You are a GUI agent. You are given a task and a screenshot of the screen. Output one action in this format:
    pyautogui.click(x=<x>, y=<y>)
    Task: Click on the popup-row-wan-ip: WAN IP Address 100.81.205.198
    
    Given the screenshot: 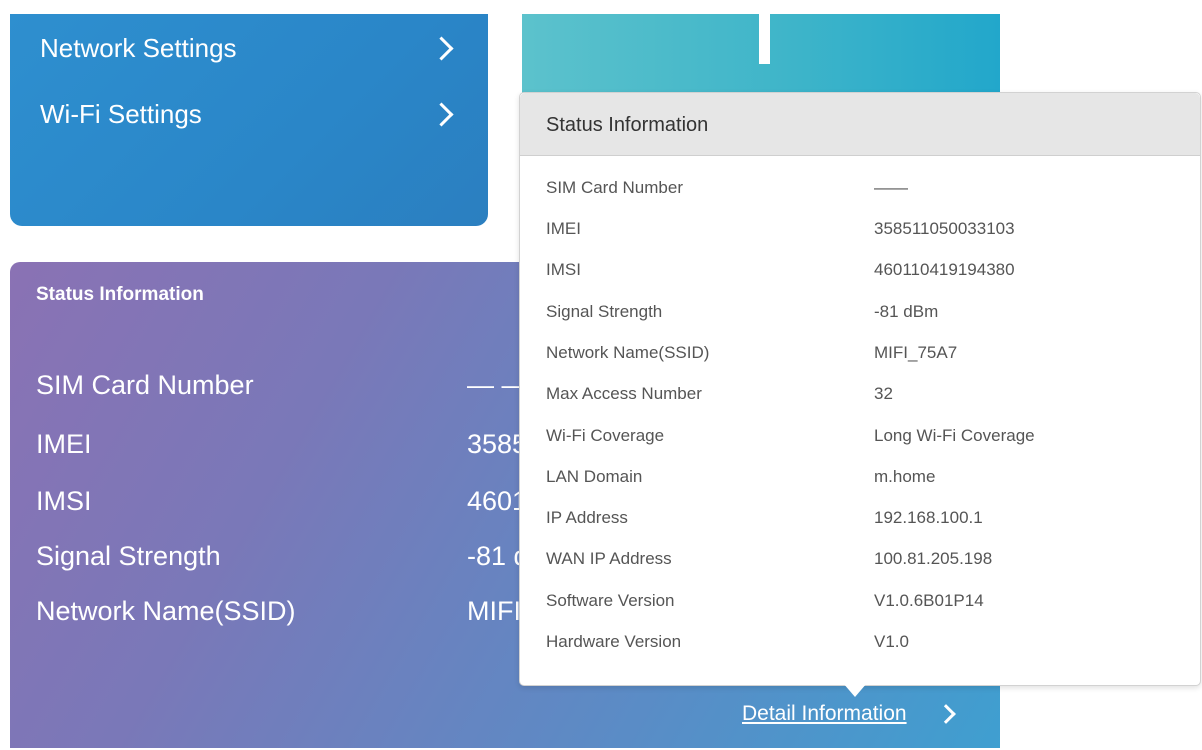 What is the action you would take?
    pyautogui.click(x=866, y=564)
    